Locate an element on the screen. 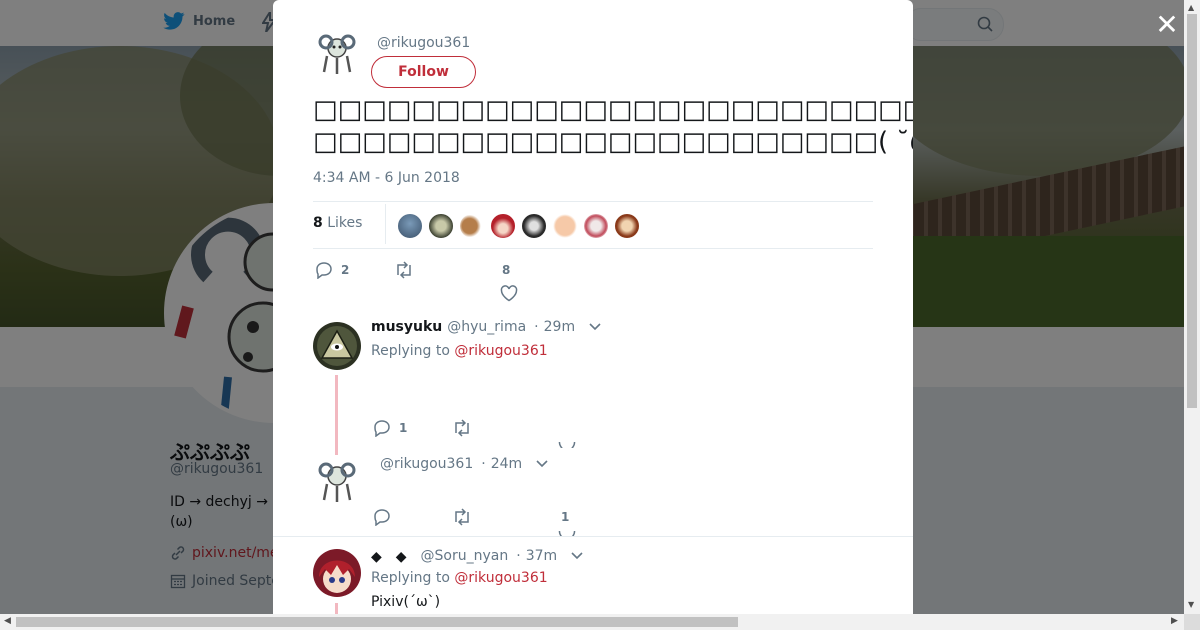 This screenshot has width=1200, height=630. close-icon: ✕ is located at coordinates (1167, 25).